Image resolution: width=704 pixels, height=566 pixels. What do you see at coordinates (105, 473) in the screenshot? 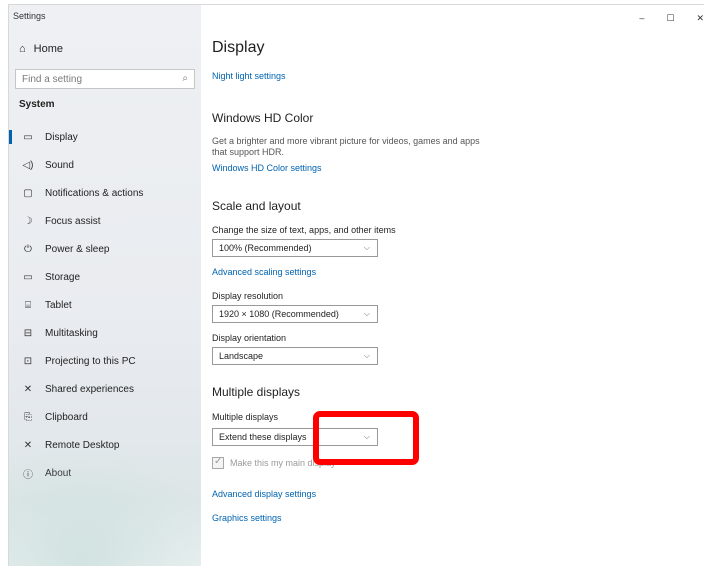
I see `sidebar-item-about: ⓘ About` at bounding box center [105, 473].